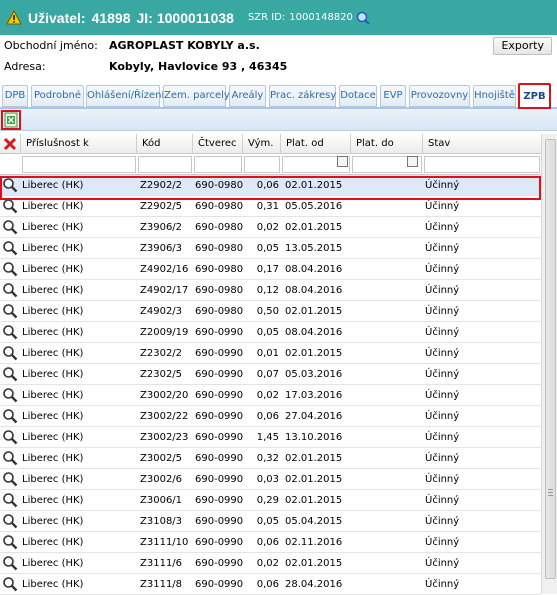  What do you see at coordinates (316, 144) in the screenshot?
I see `col-plat-od: Plat. od` at bounding box center [316, 144].